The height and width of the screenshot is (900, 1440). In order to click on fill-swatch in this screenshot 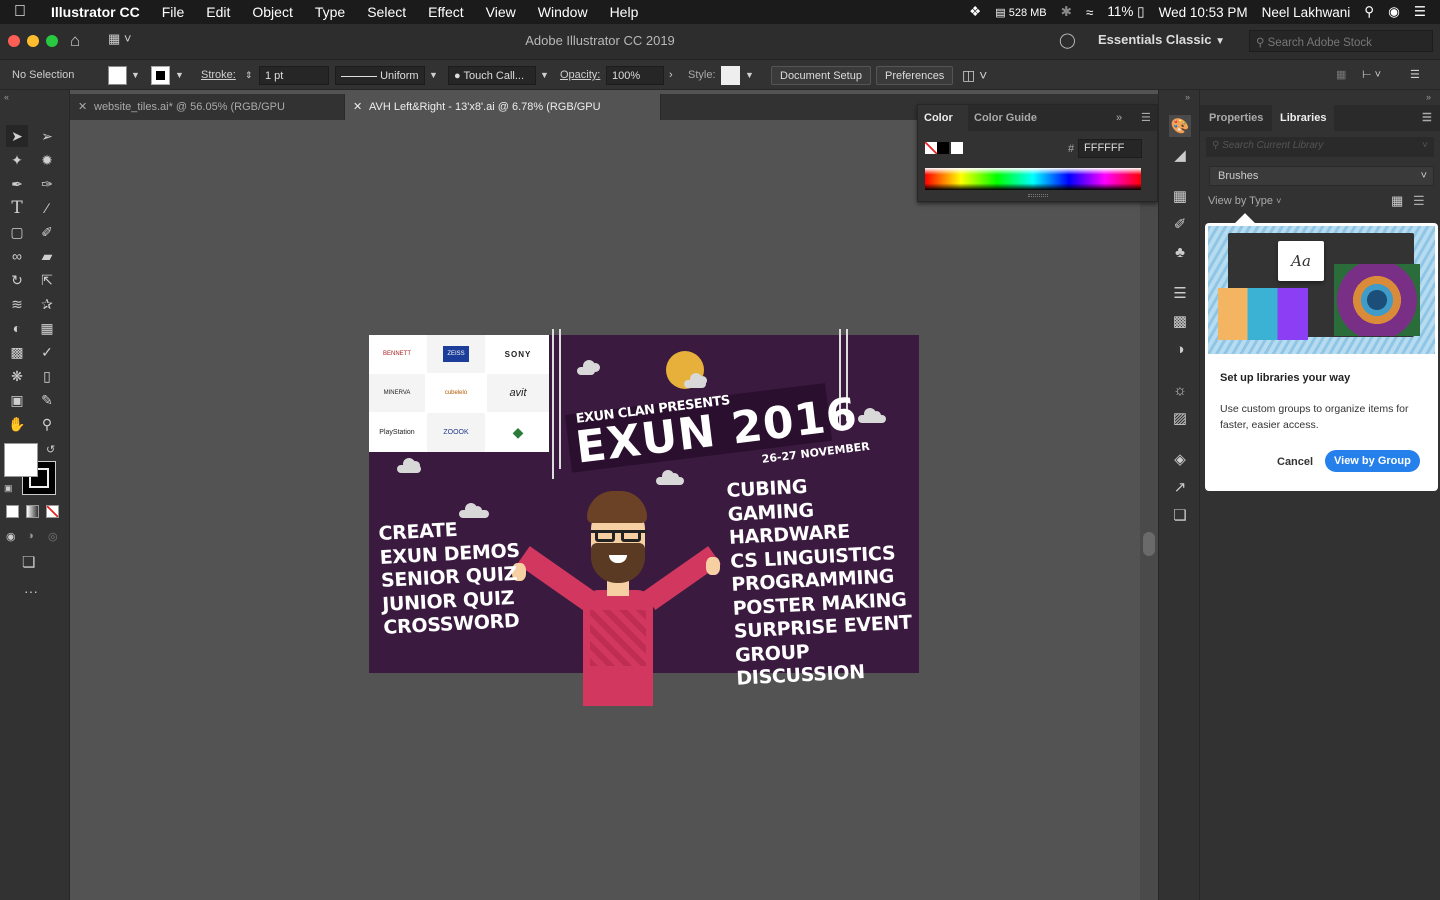, I will do `click(117, 75)`.